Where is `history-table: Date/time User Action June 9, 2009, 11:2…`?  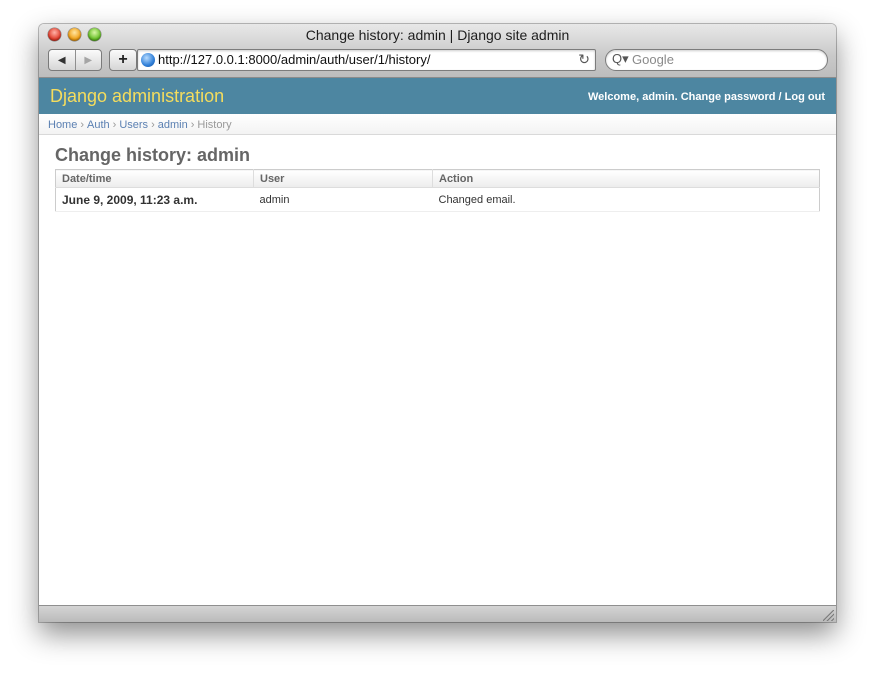 history-table: Date/time User Action June 9, 2009, 11:2… is located at coordinates (437, 190).